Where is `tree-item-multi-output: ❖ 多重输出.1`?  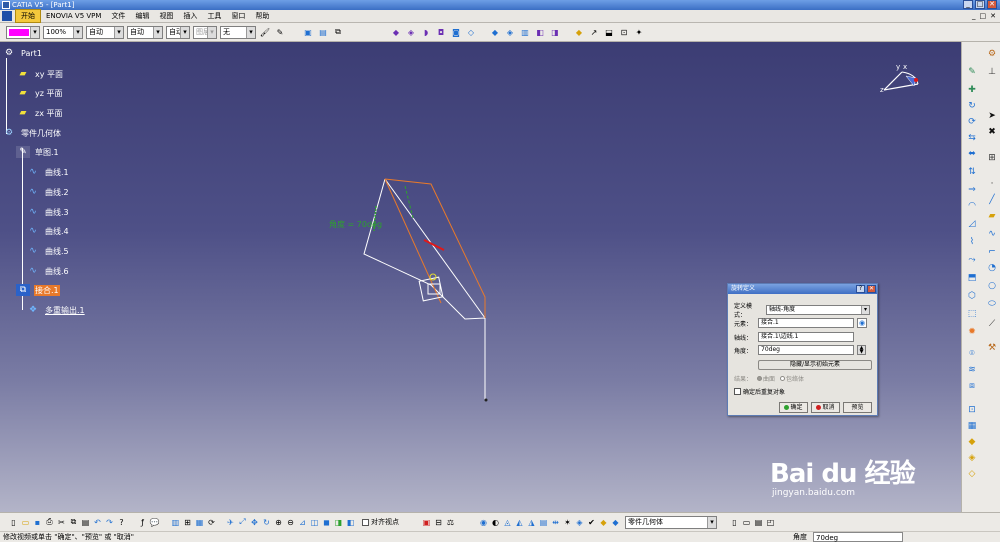
tree-item-multi-output: ❖ 多重输出.1 is located at coordinates (56, 310).